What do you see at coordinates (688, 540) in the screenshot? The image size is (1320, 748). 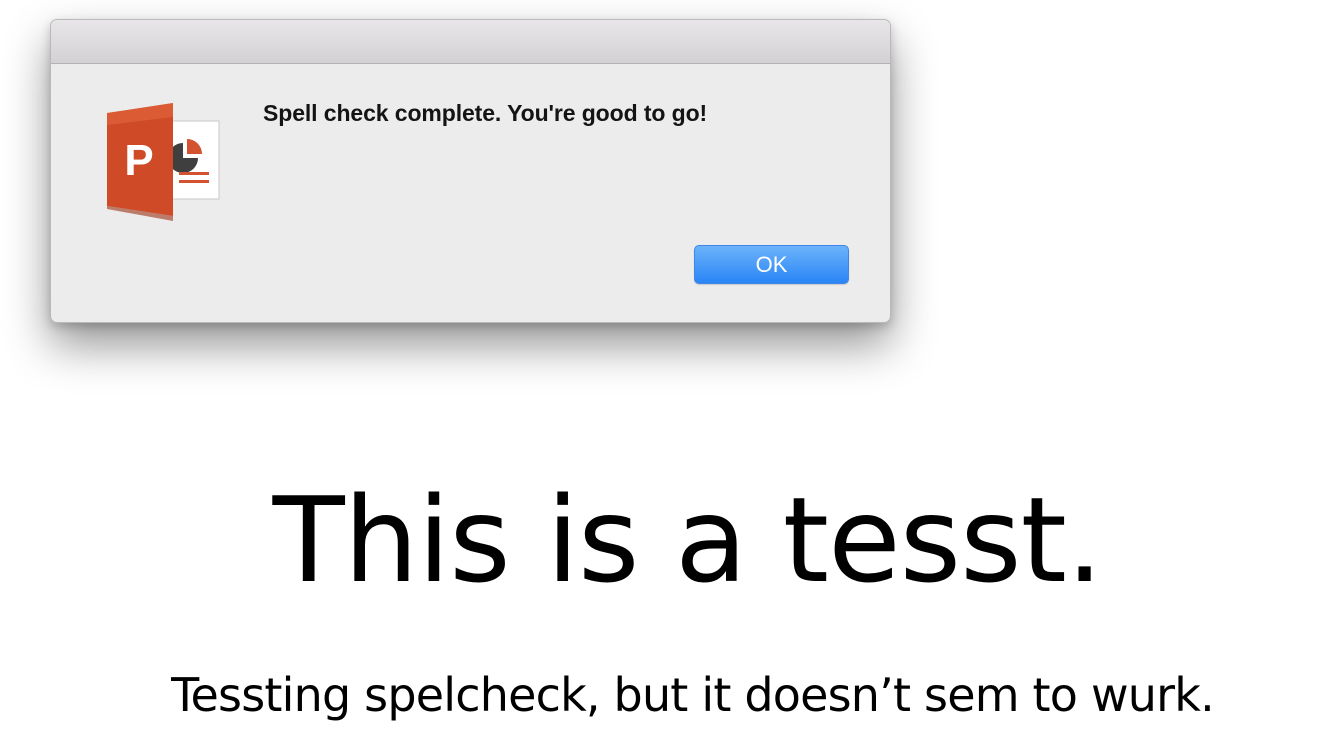 I see `slide-title: This is a tesst.` at bounding box center [688, 540].